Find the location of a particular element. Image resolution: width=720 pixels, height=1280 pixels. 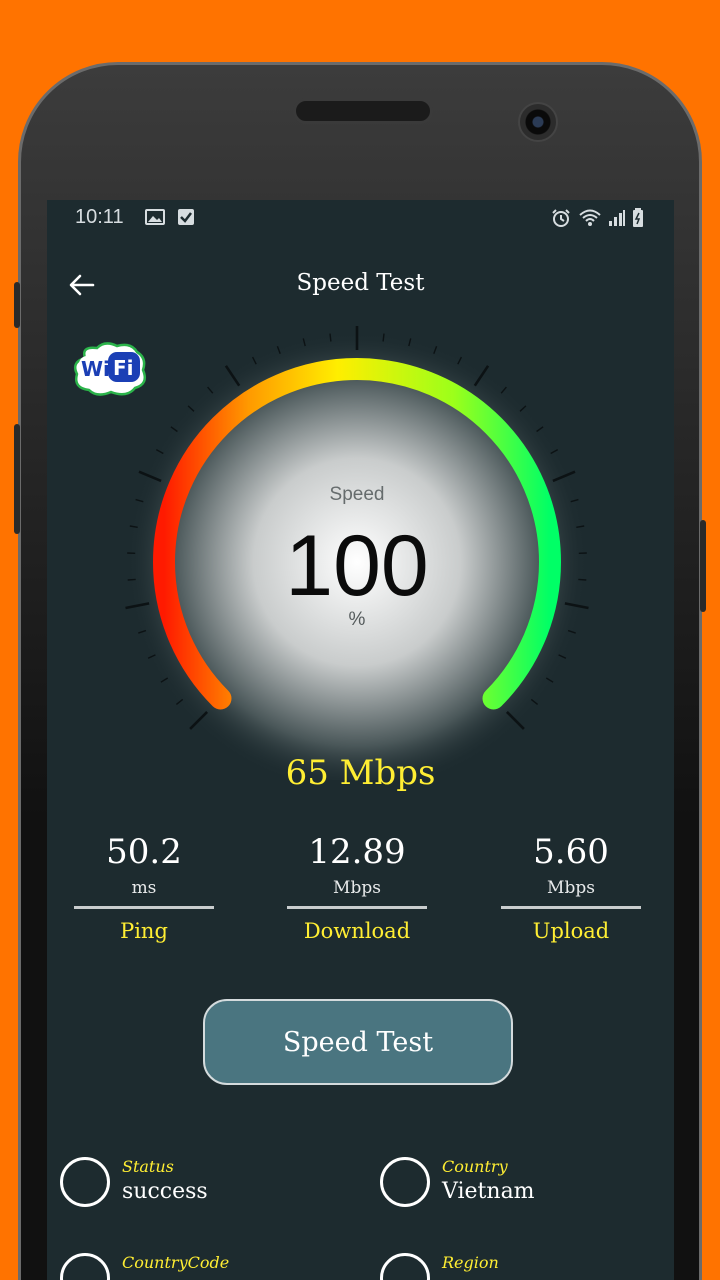

stat-upload: 5.60 Mbps Upload is located at coordinates (571, 887).